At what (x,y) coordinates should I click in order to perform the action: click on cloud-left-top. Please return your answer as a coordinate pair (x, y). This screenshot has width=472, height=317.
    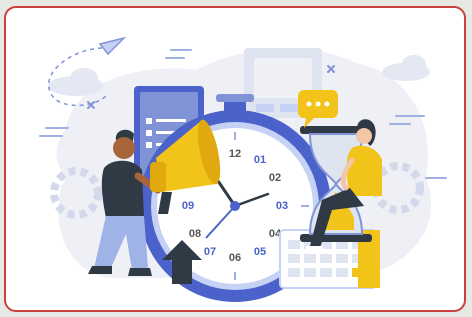
    Looking at the image, I should click on (84, 78).